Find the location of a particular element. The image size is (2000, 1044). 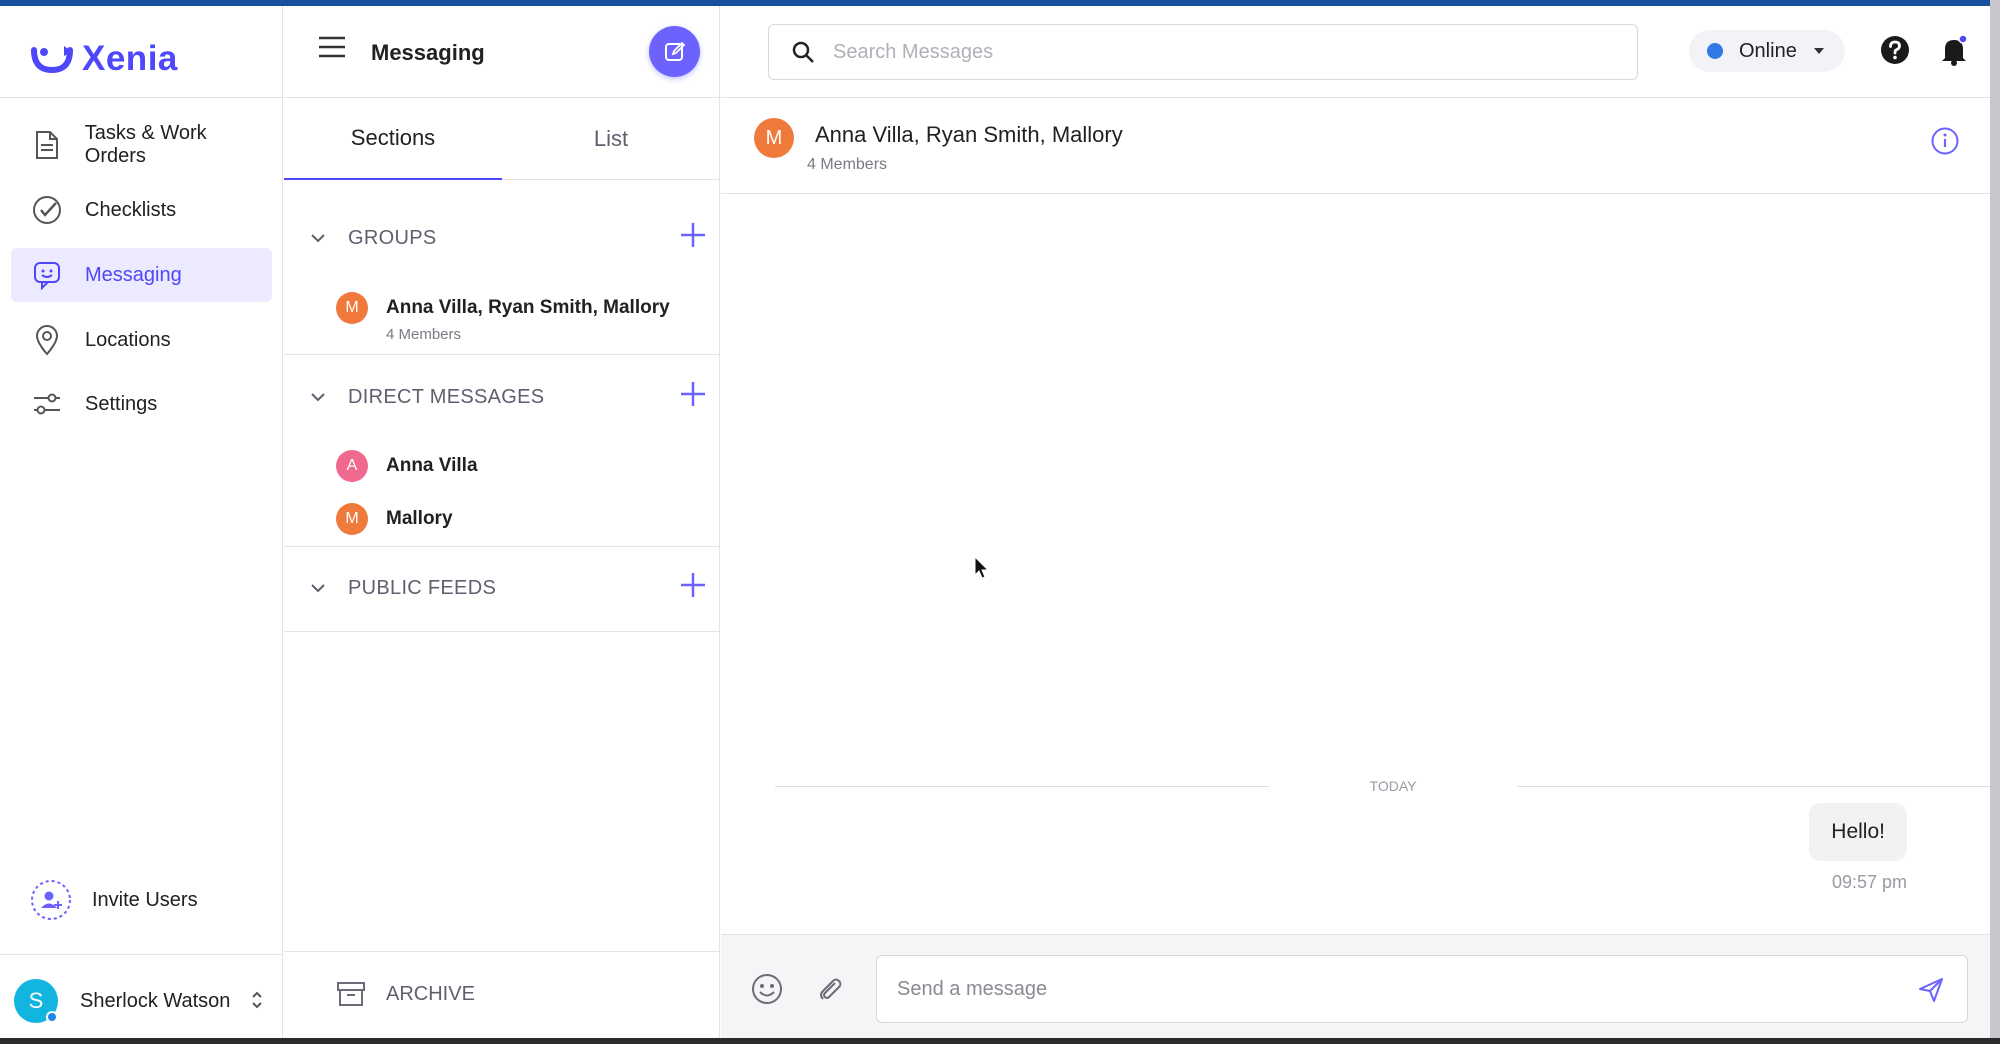

list-item-direct-message: M Mallory is located at coordinates (521, 519).